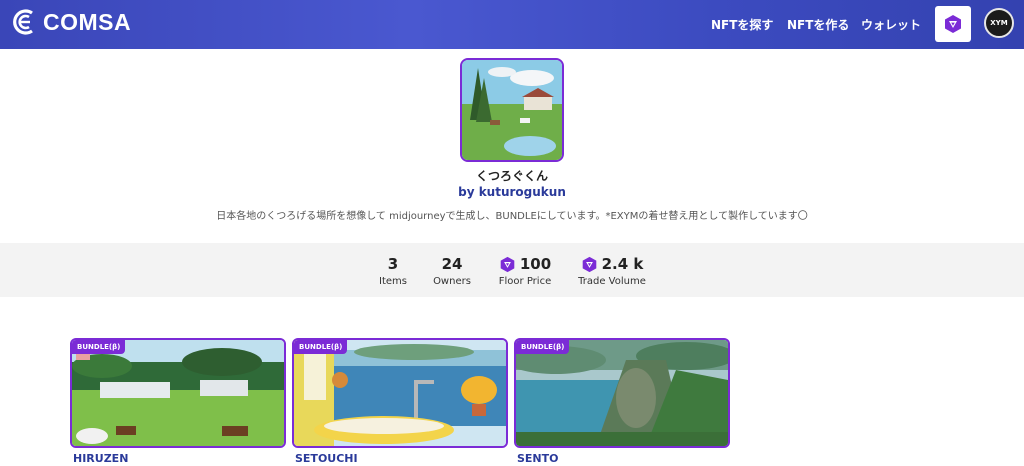  What do you see at coordinates (612, 281) in the screenshot?
I see `stat-trade-volume-label: Trade Volume` at bounding box center [612, 281].